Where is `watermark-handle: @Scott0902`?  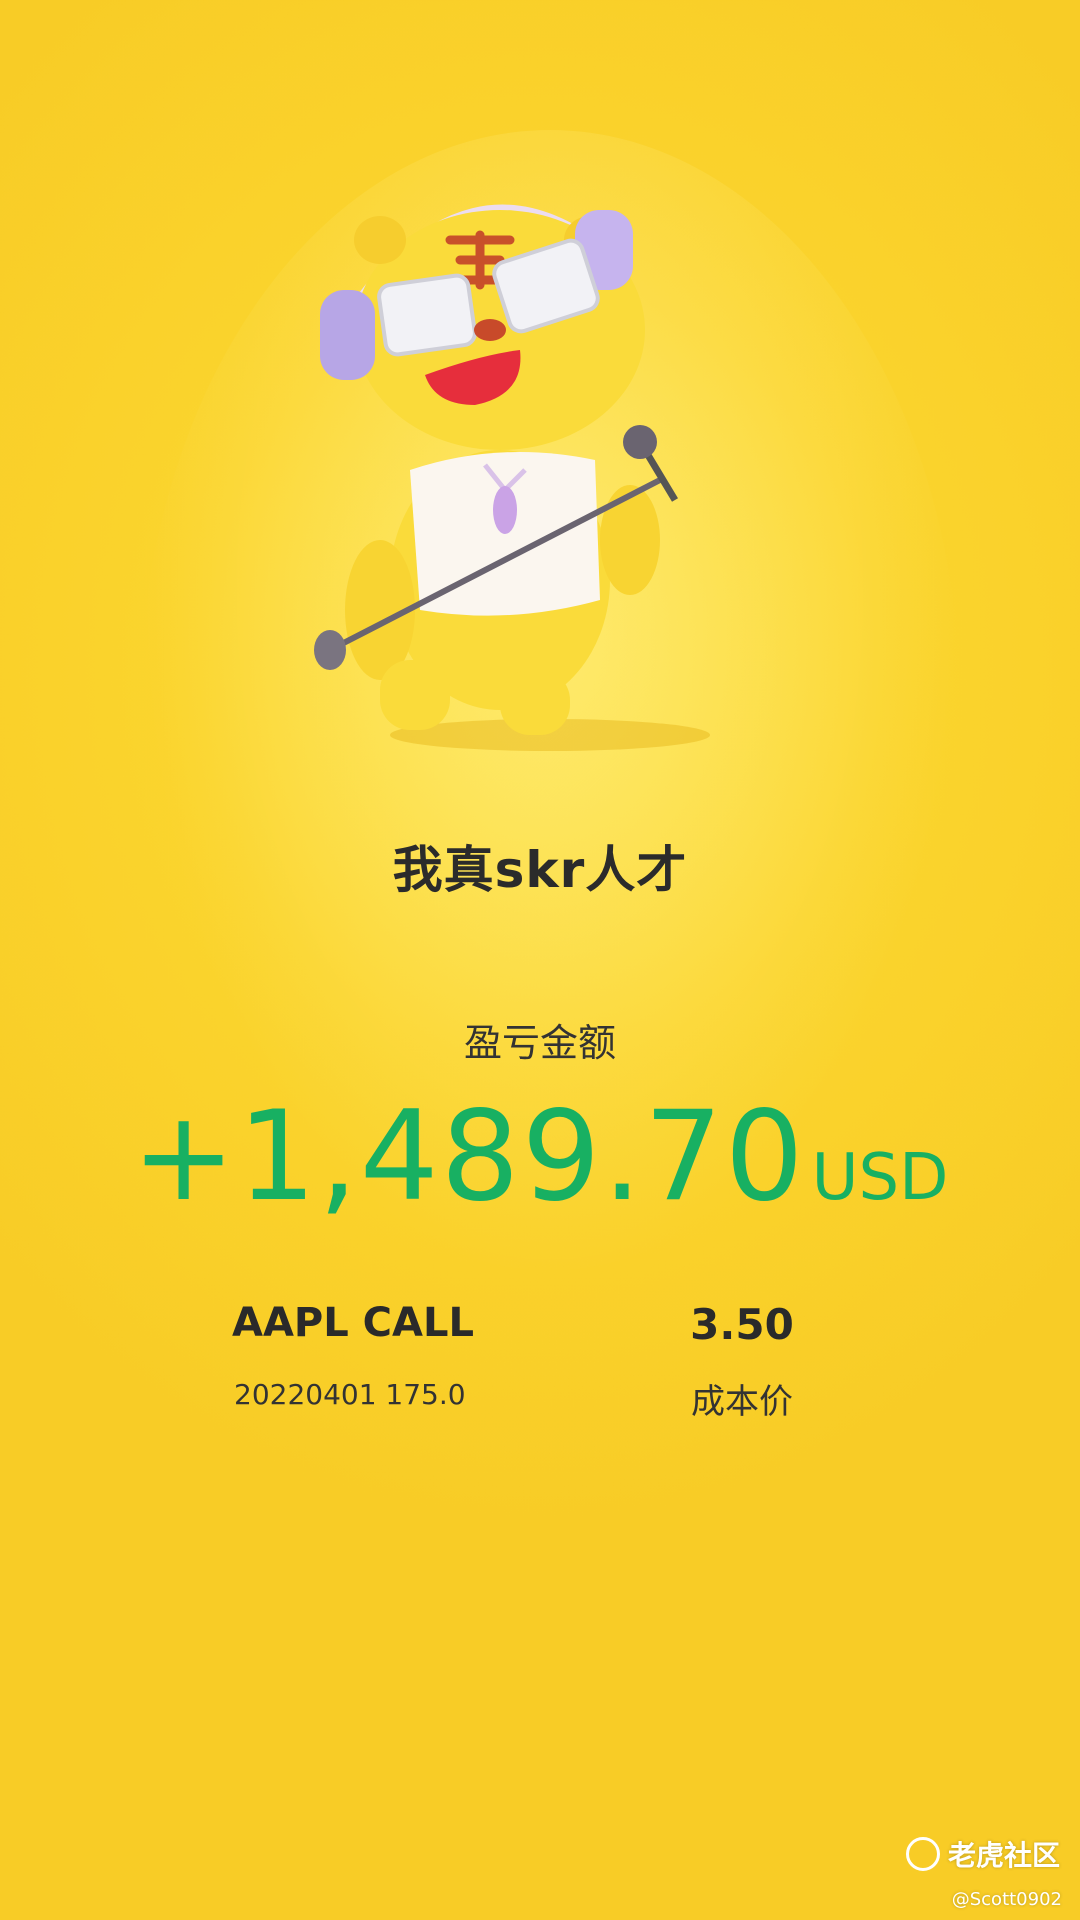
watermark-handle: @Scott0902 is located at coordinates (1006, 1899).